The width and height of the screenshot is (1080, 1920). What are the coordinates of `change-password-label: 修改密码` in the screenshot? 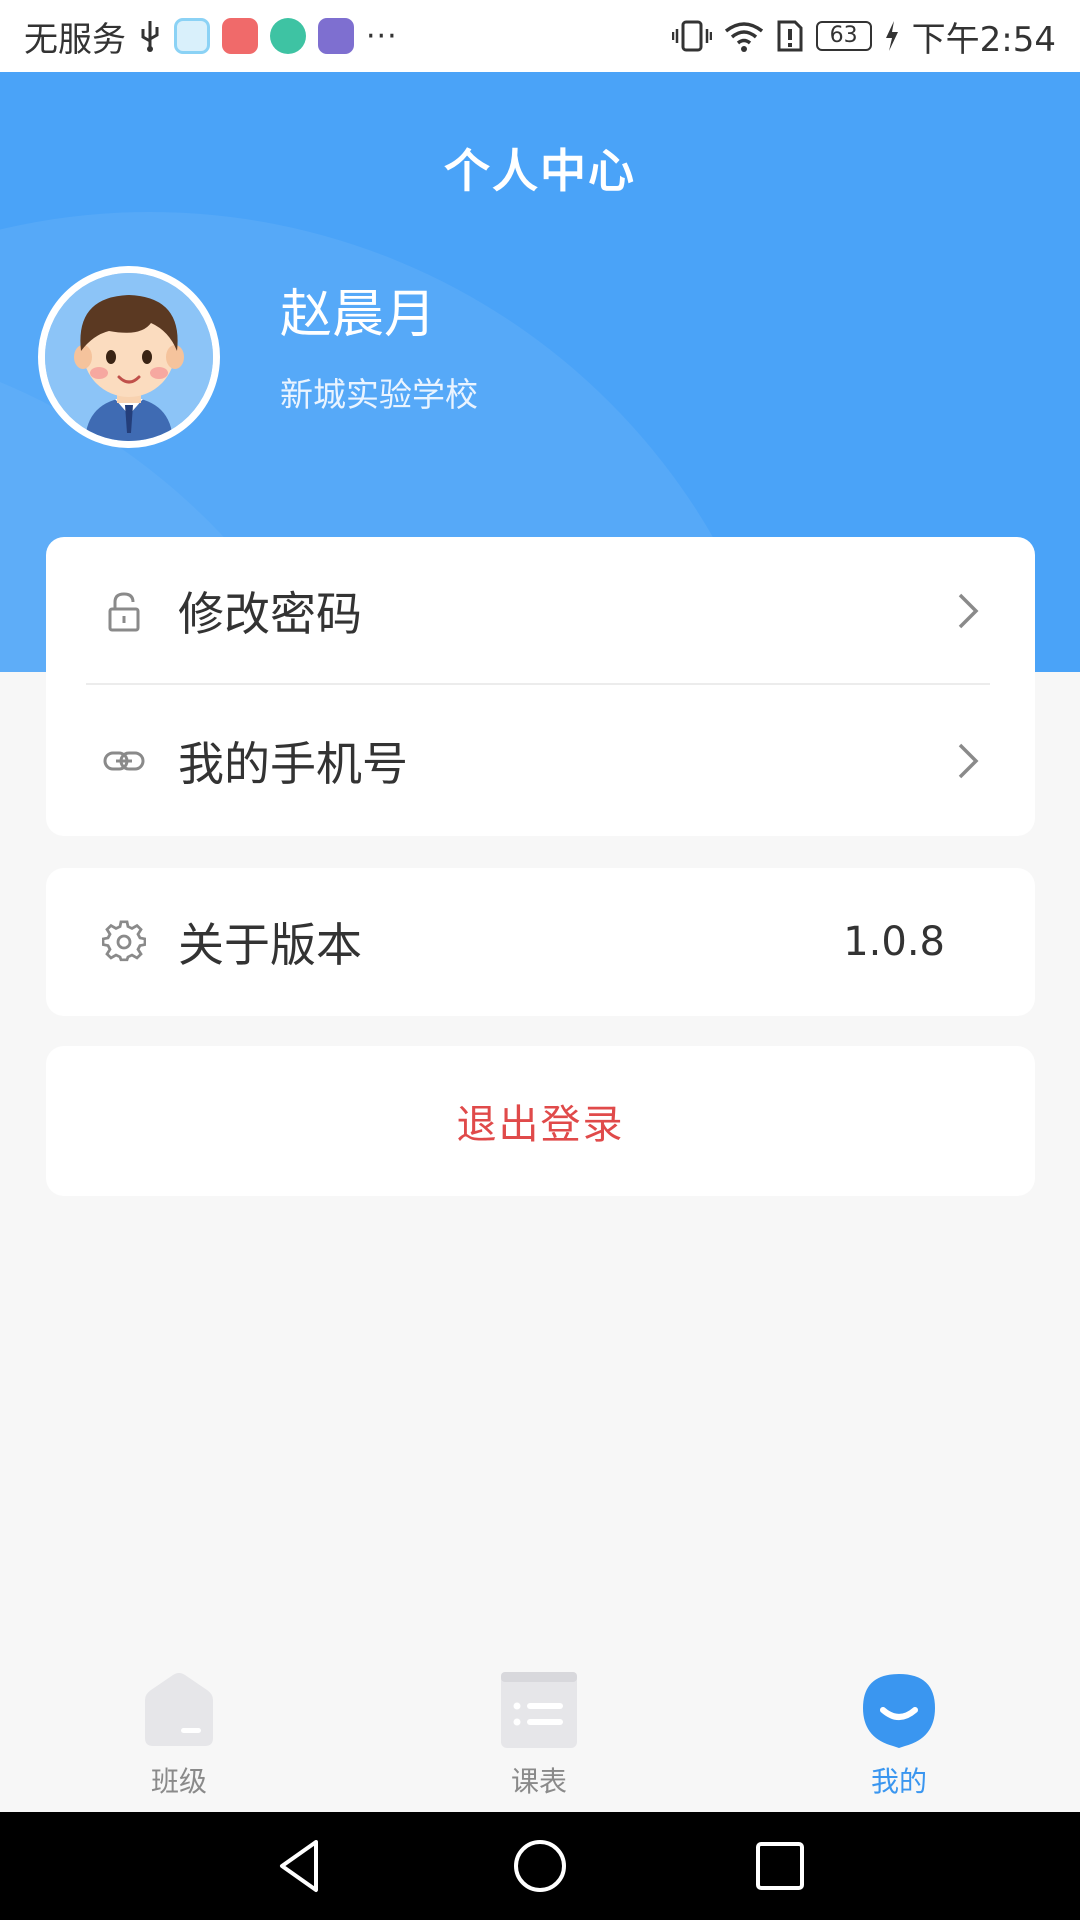 It's located at (270, 614).